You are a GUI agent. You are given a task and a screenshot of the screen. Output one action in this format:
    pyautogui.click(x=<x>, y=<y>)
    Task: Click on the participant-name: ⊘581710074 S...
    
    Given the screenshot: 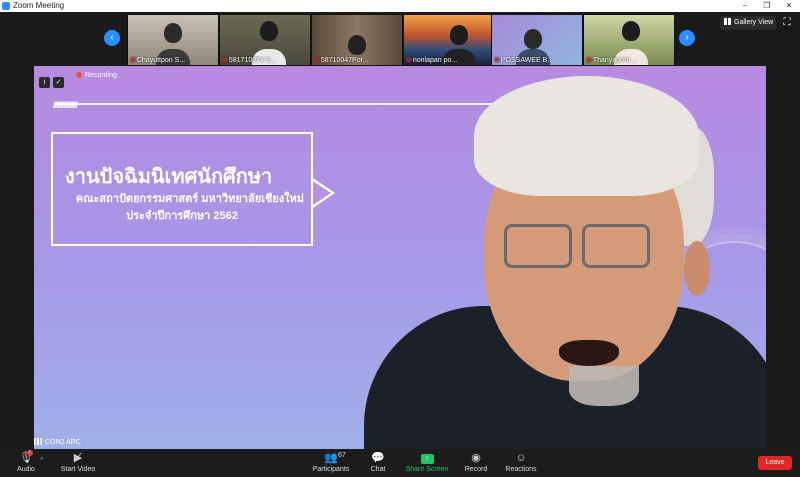 What is the action you would take?
    pyautogui.click(x=249, y=60)
    